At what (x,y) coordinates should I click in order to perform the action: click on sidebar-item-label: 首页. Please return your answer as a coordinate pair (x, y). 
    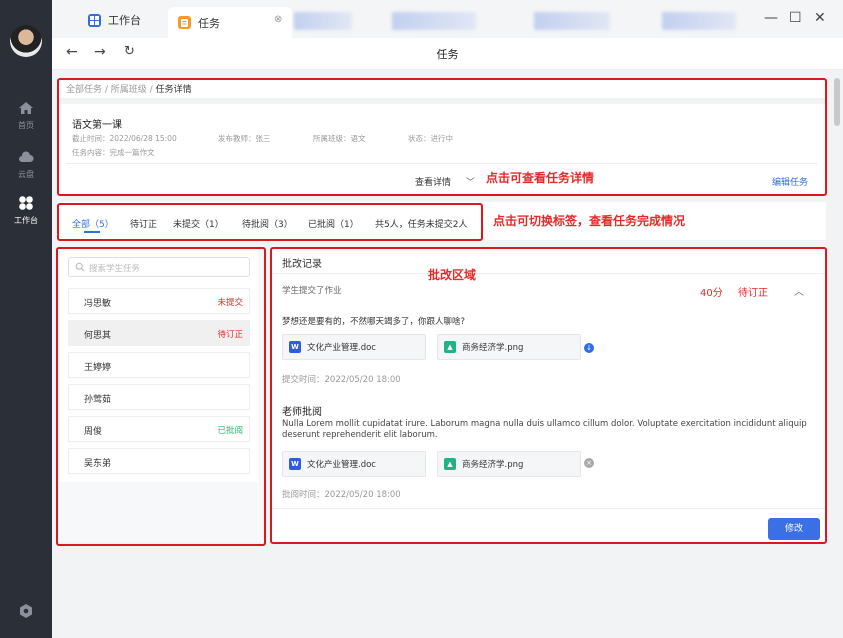
    Looking at the image, I should click on (26, 125).